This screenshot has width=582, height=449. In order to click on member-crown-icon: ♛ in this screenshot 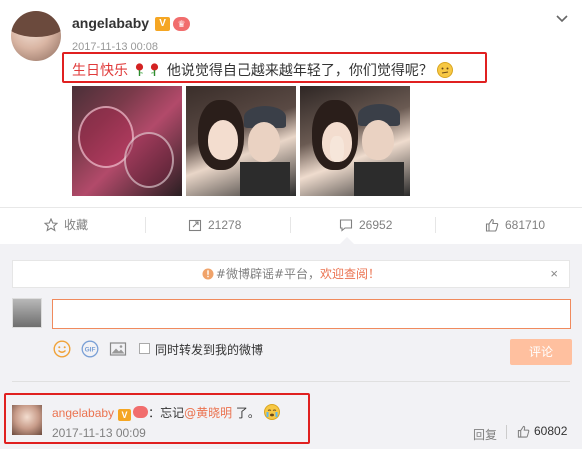, I will do `click(182, 24)`.